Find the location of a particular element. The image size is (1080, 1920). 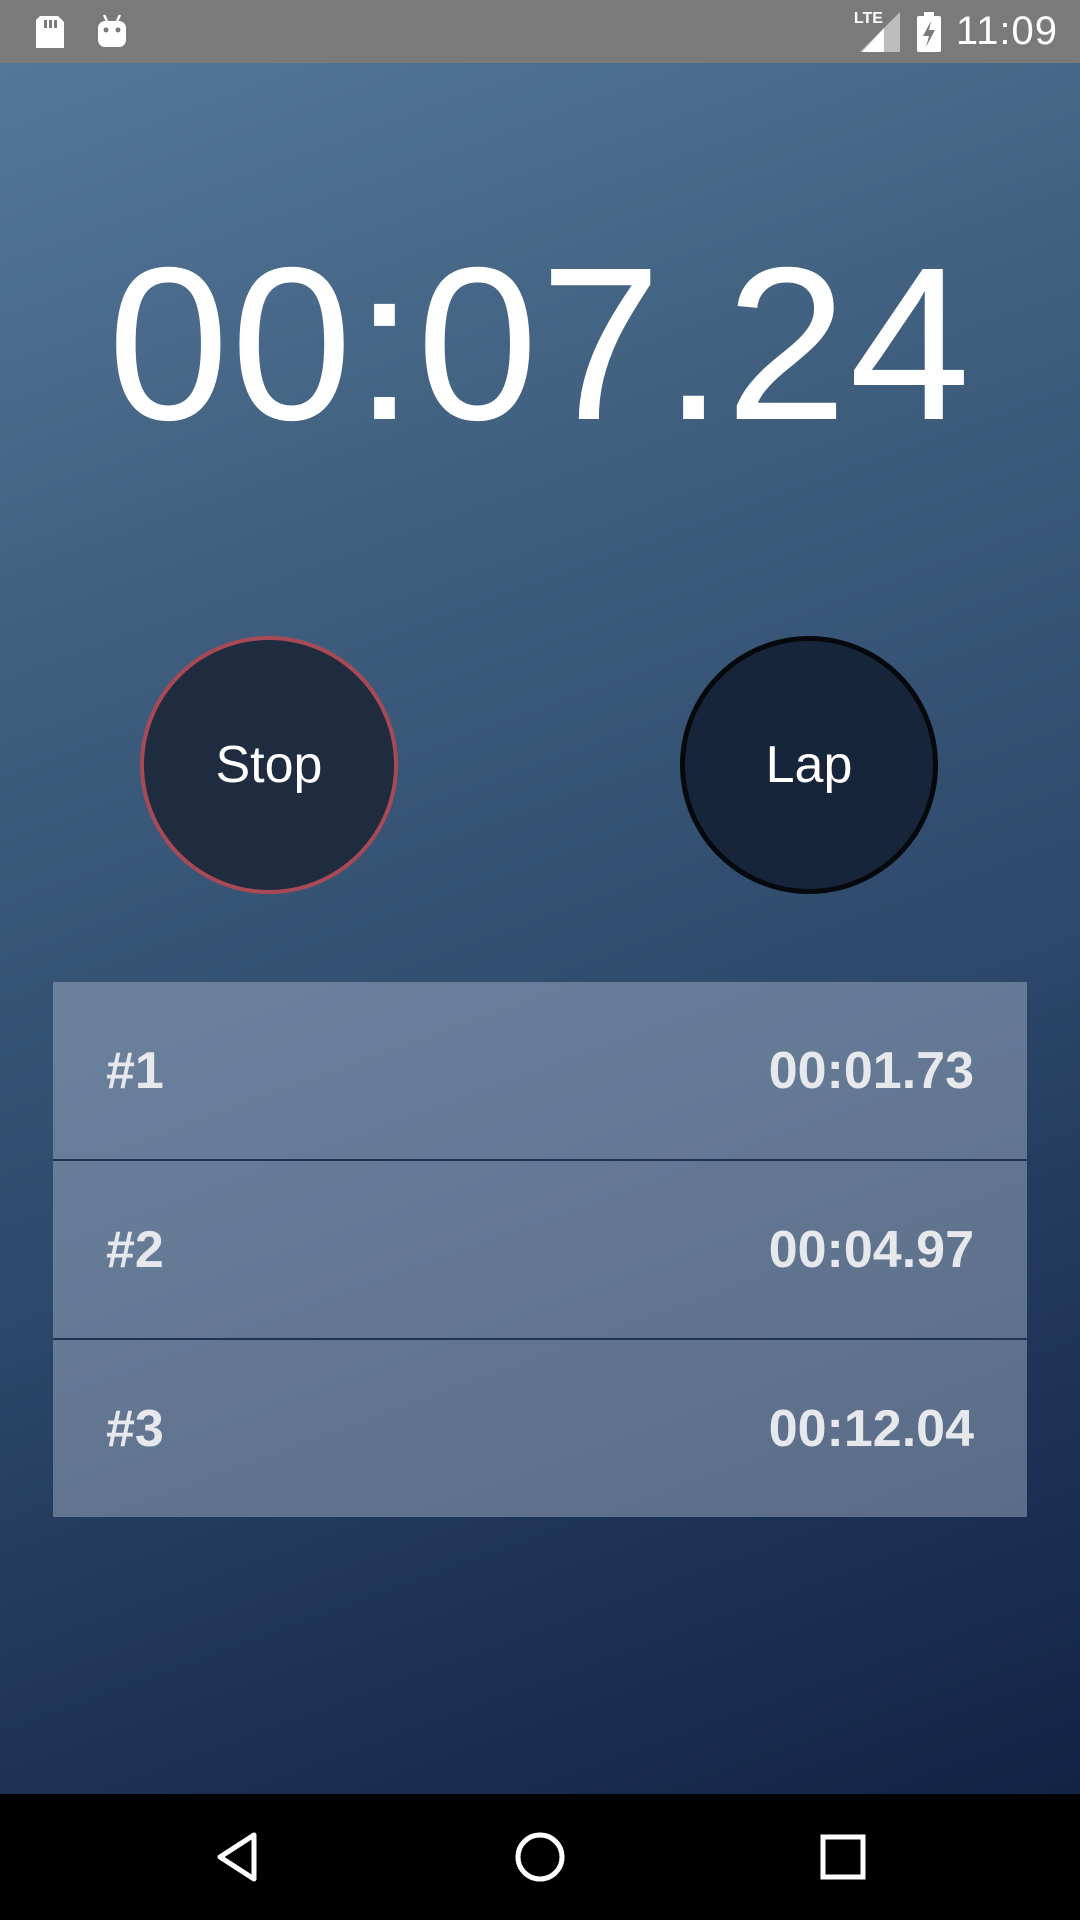

status-time: 11:09 is located at coordinates (1006, 31).